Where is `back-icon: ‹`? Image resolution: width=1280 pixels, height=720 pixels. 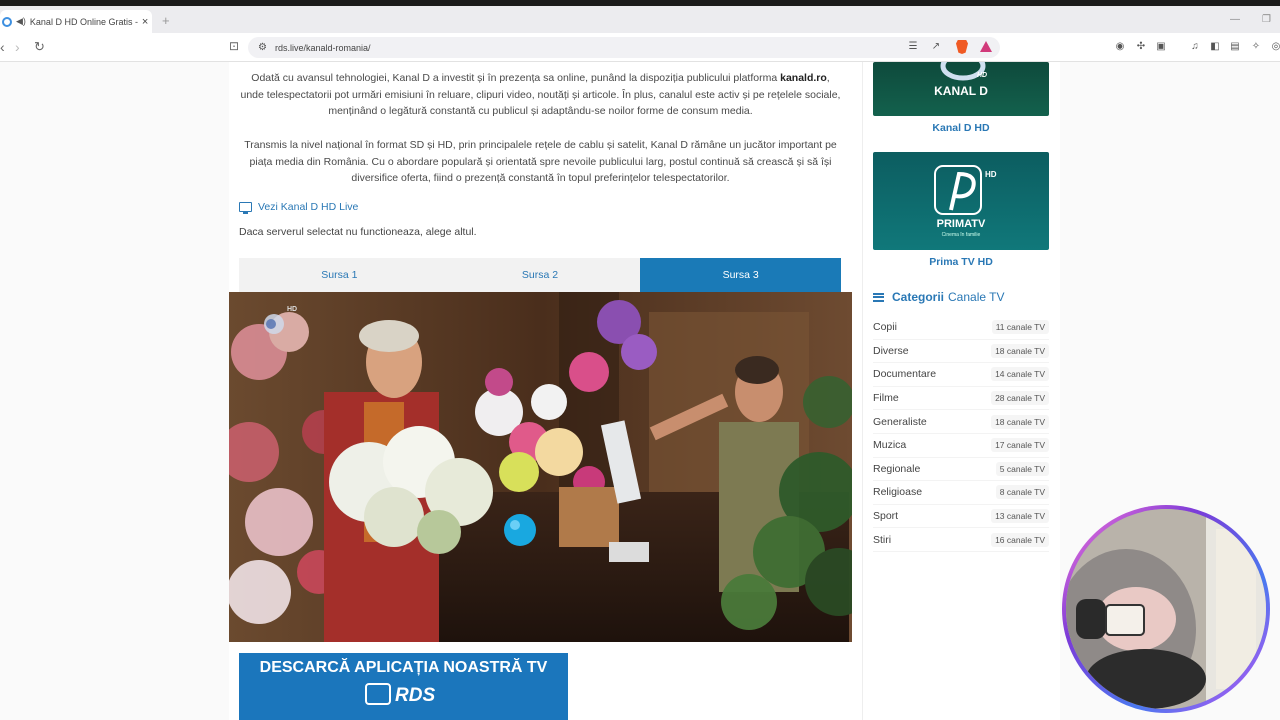 back-icon: ‹ is located at coordinates (2, 47).